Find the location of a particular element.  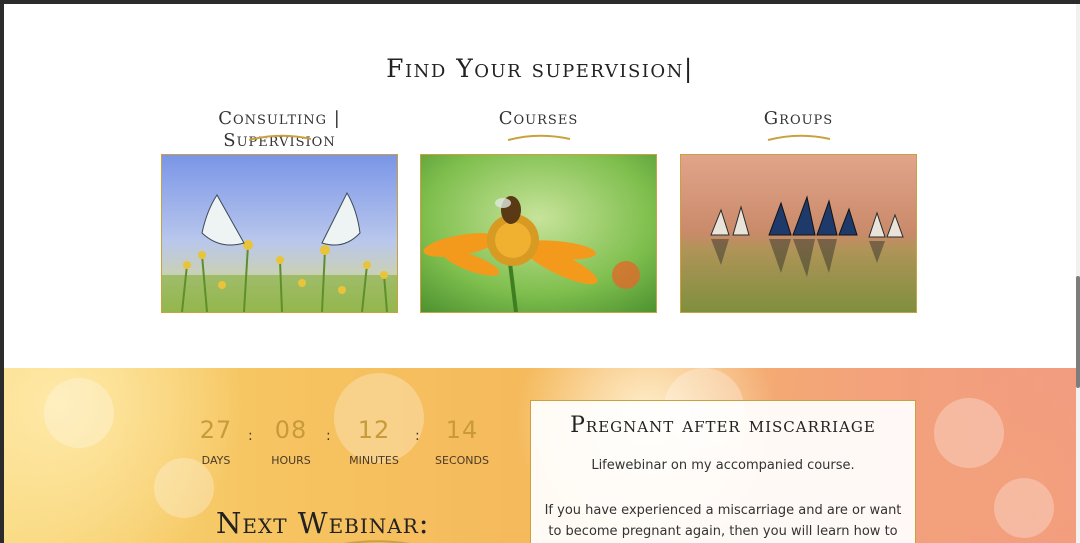

butterflies-on-sand-image is located at coordinates (798, 233).